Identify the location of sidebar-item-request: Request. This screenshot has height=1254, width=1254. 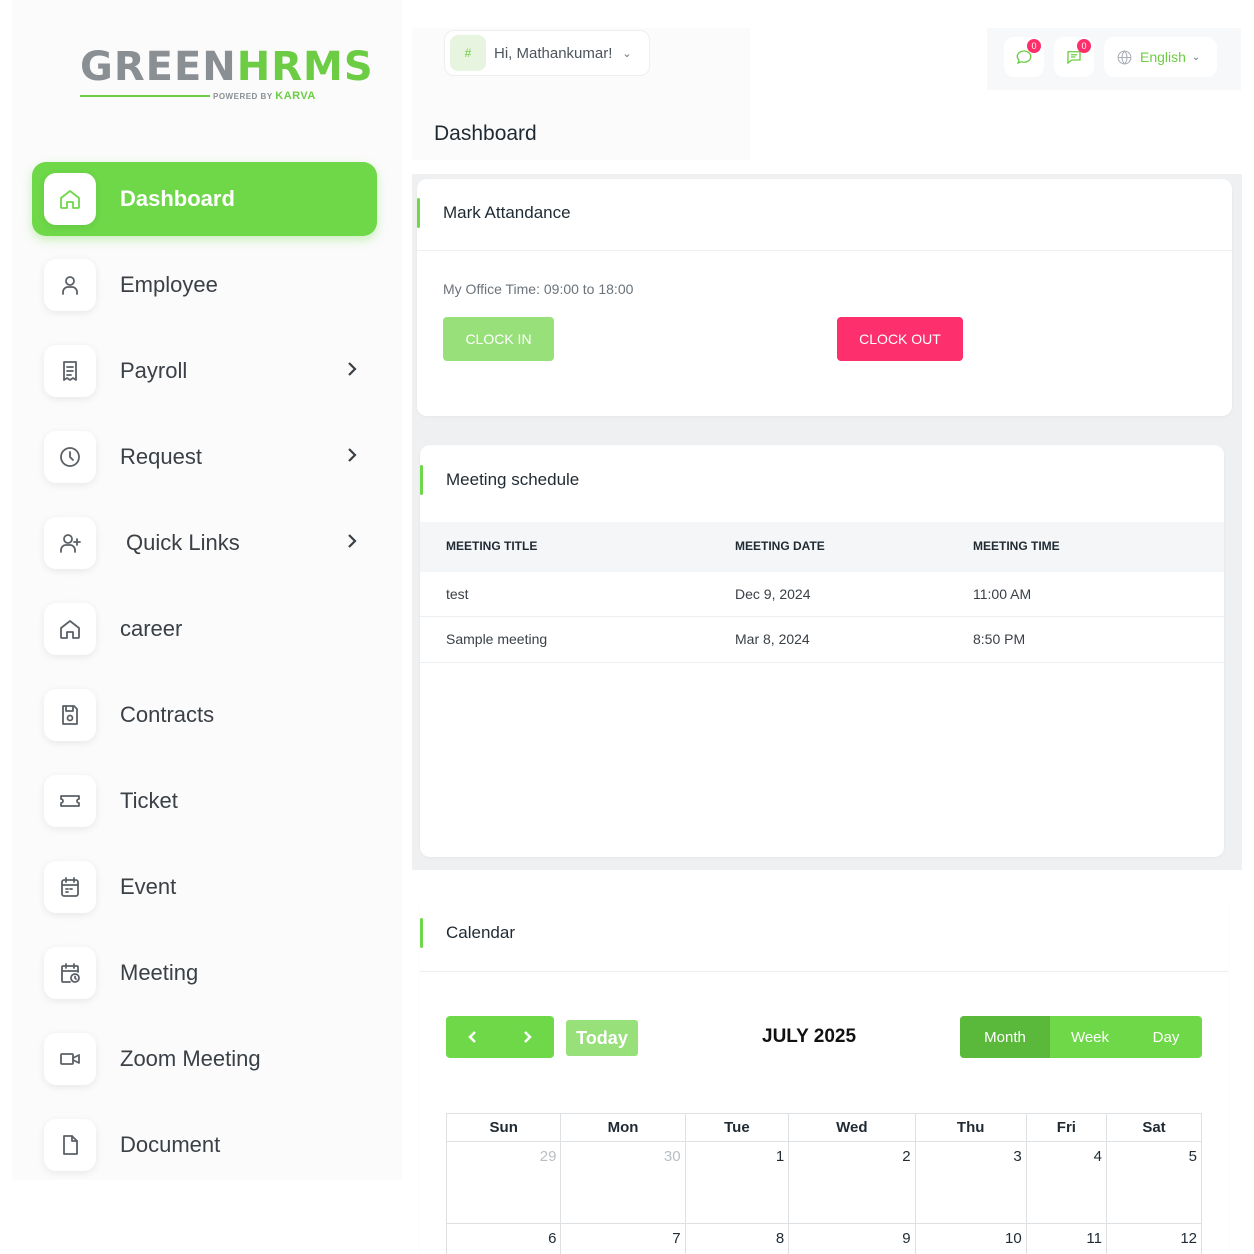
(204, 457).